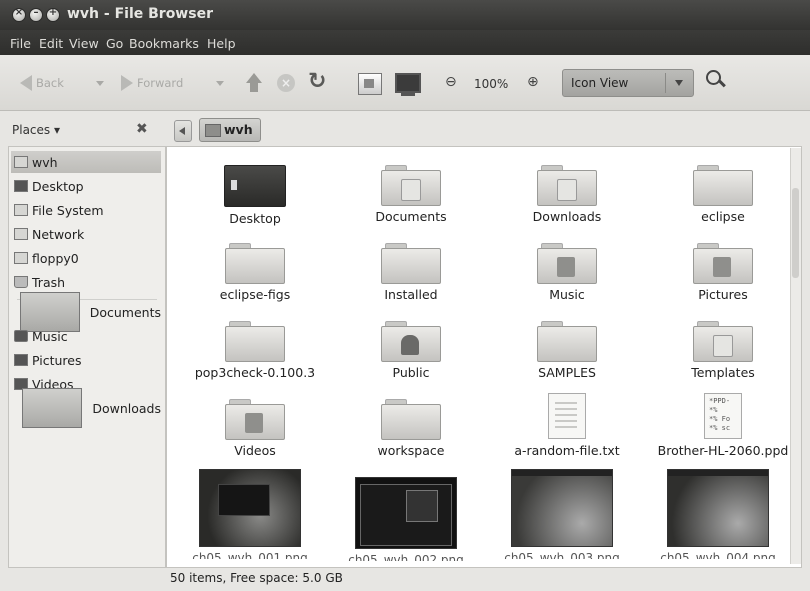 This screenshot has height=591, width=810. What do you see at coordinates (723, 425) in the screenshot?
I see `file-item-brother-ppd: *PPD- *% *% Fo *% sc Brother-HL-2060.ppd` at bounding box center [723, 425].